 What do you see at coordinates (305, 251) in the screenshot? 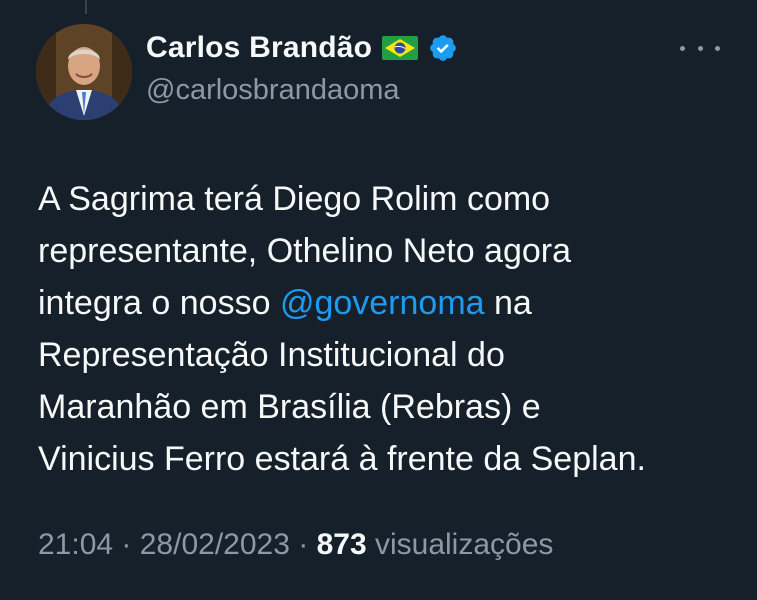
I see `tweet-text-line: representante, Othelino Neto agora` at bounding box center [305, 251].